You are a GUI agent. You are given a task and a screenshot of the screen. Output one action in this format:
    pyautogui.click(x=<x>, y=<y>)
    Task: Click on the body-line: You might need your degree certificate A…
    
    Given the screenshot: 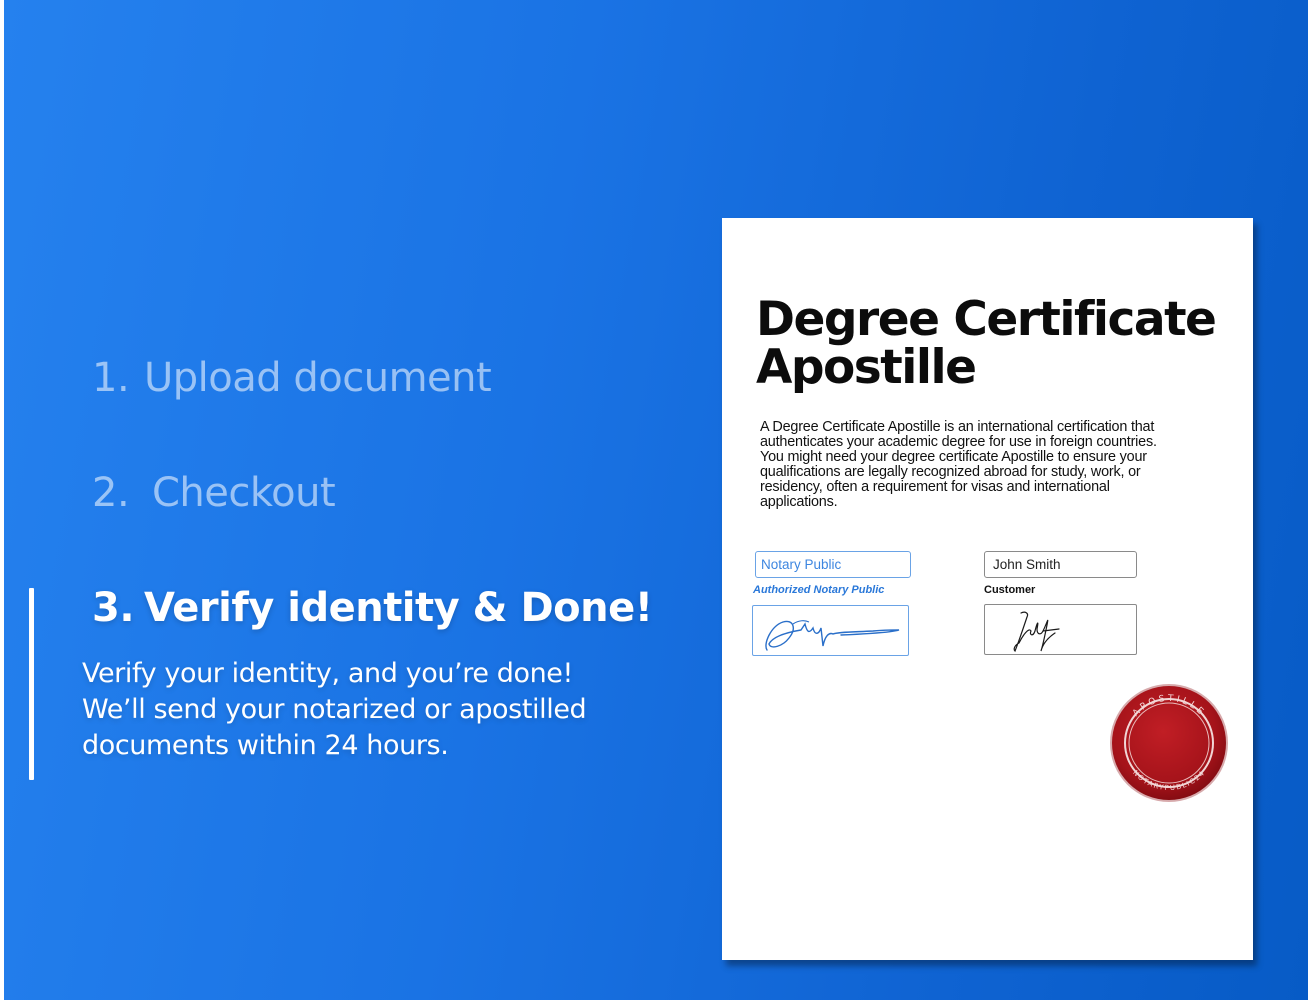 What is the action you would take?
    pyautogui.click(x=953, y=457)
    